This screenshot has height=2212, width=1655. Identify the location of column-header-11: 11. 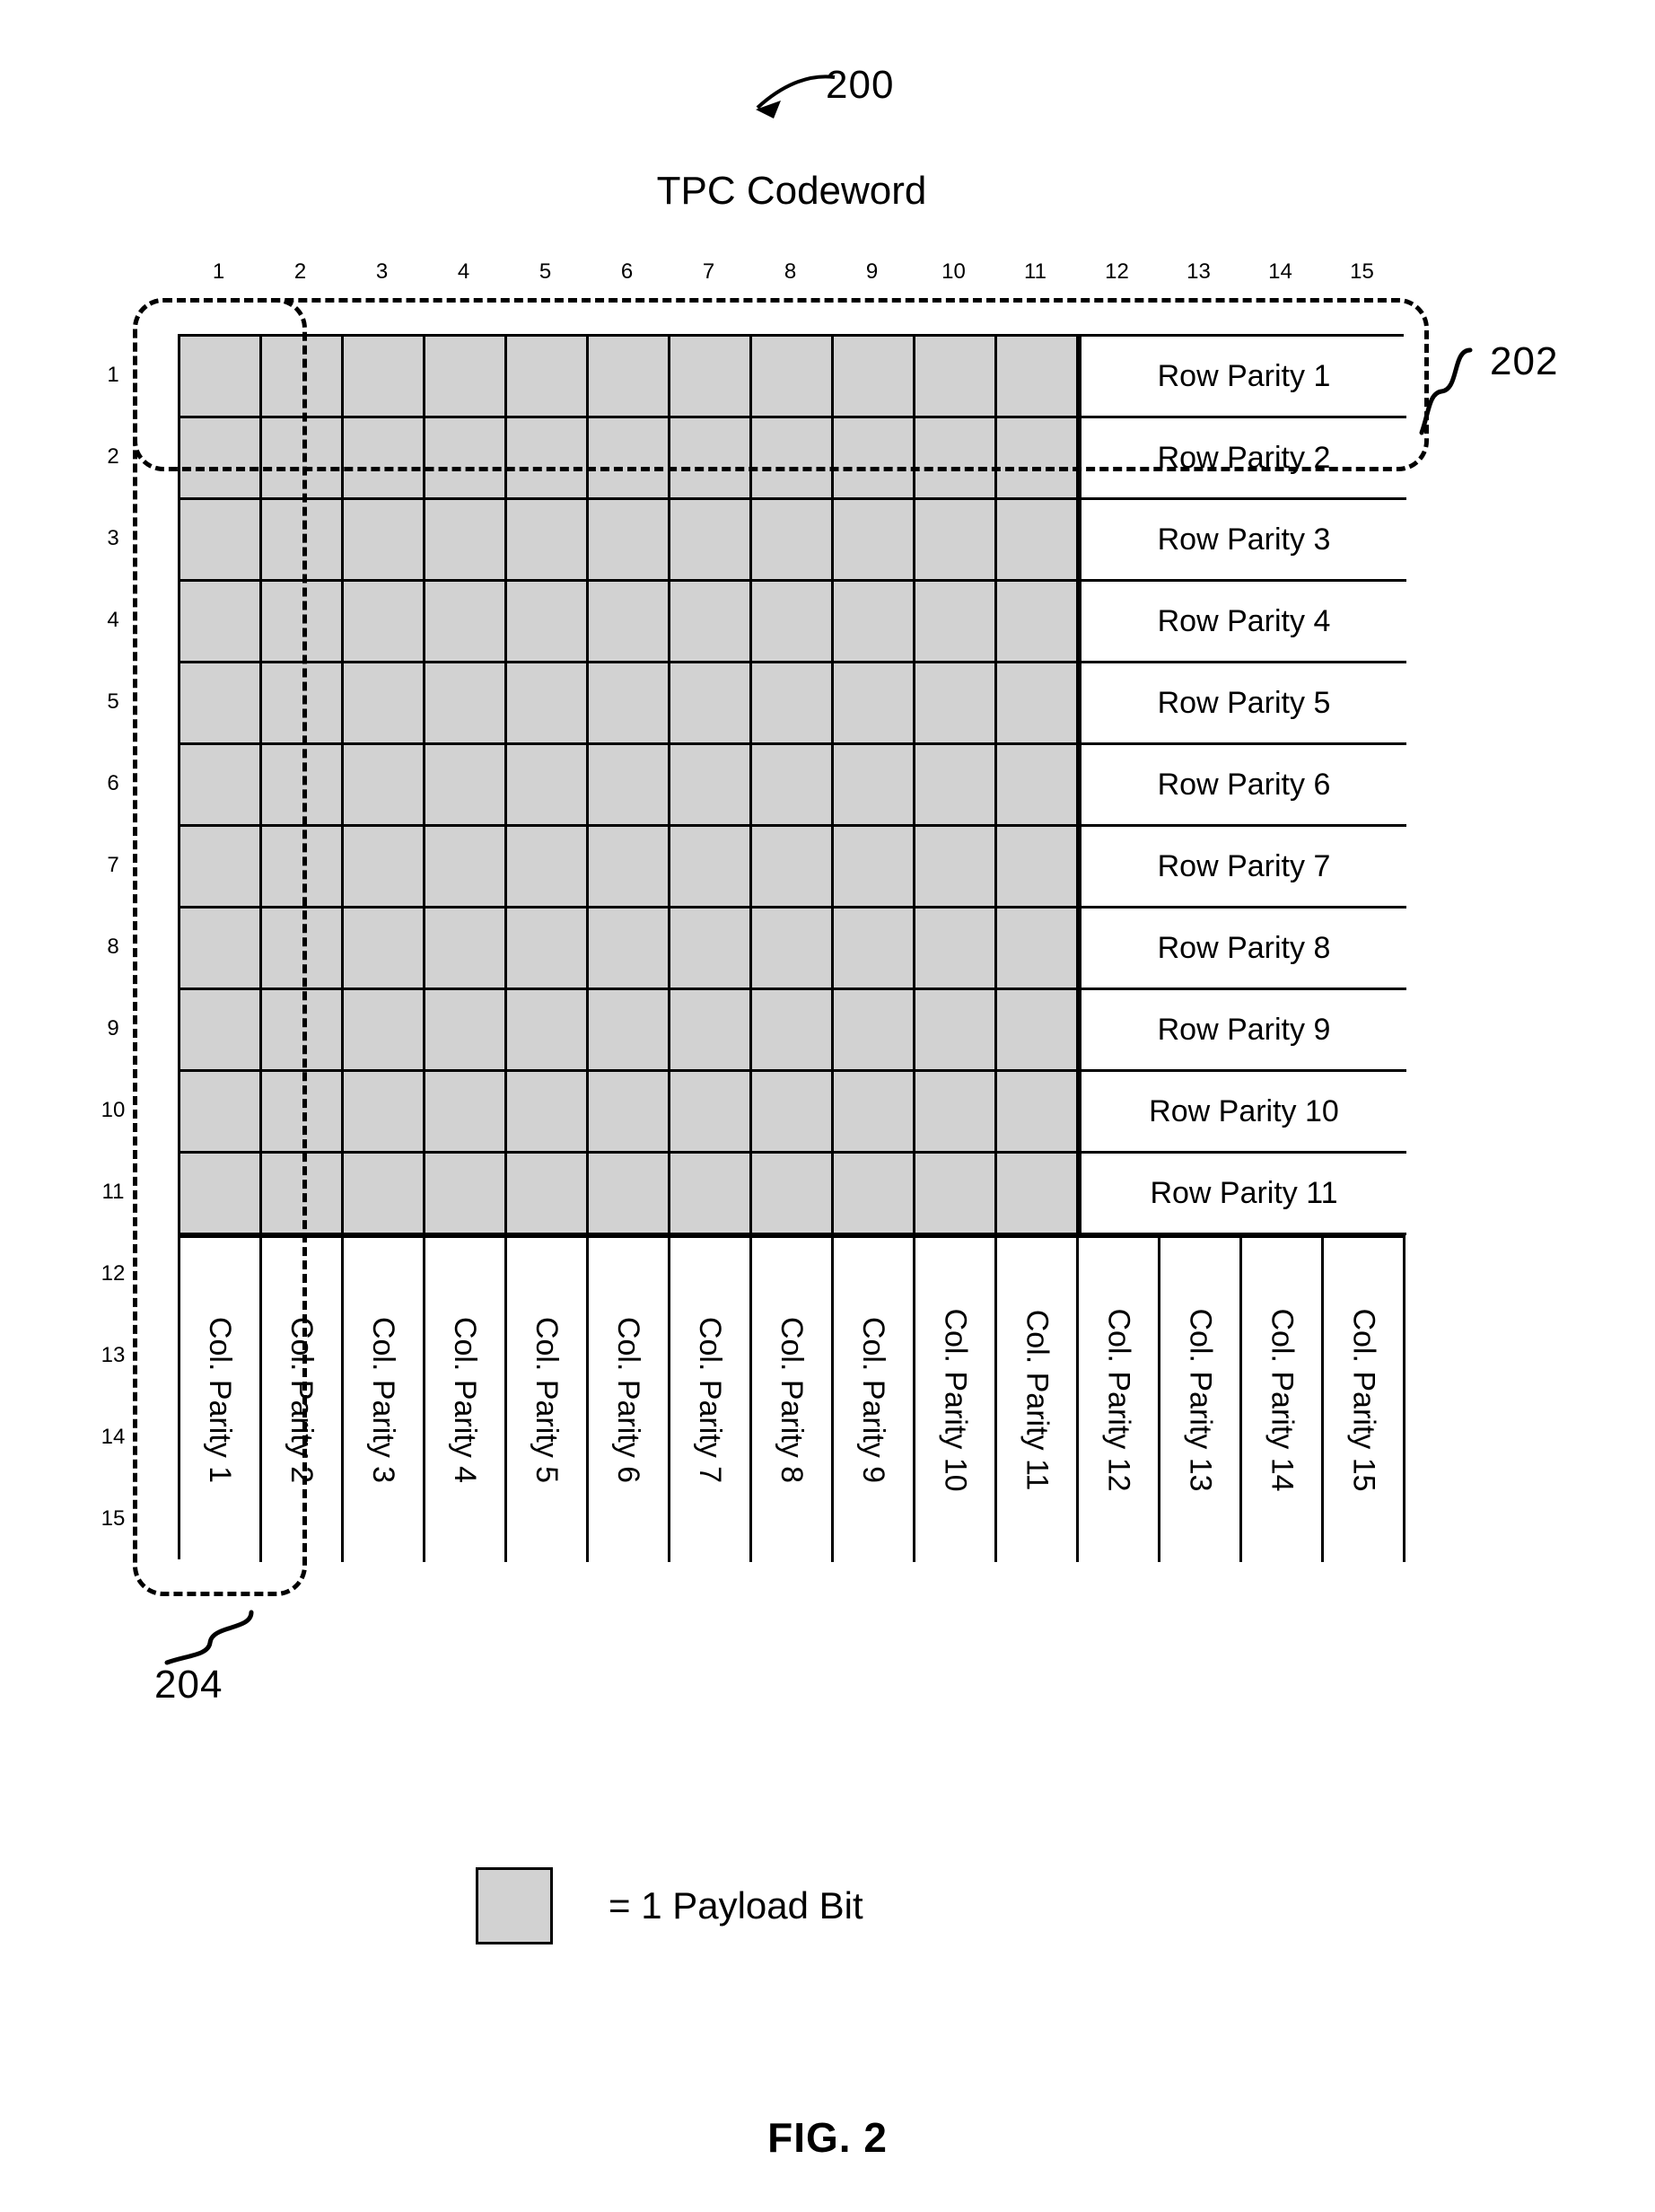
(1035, 271).